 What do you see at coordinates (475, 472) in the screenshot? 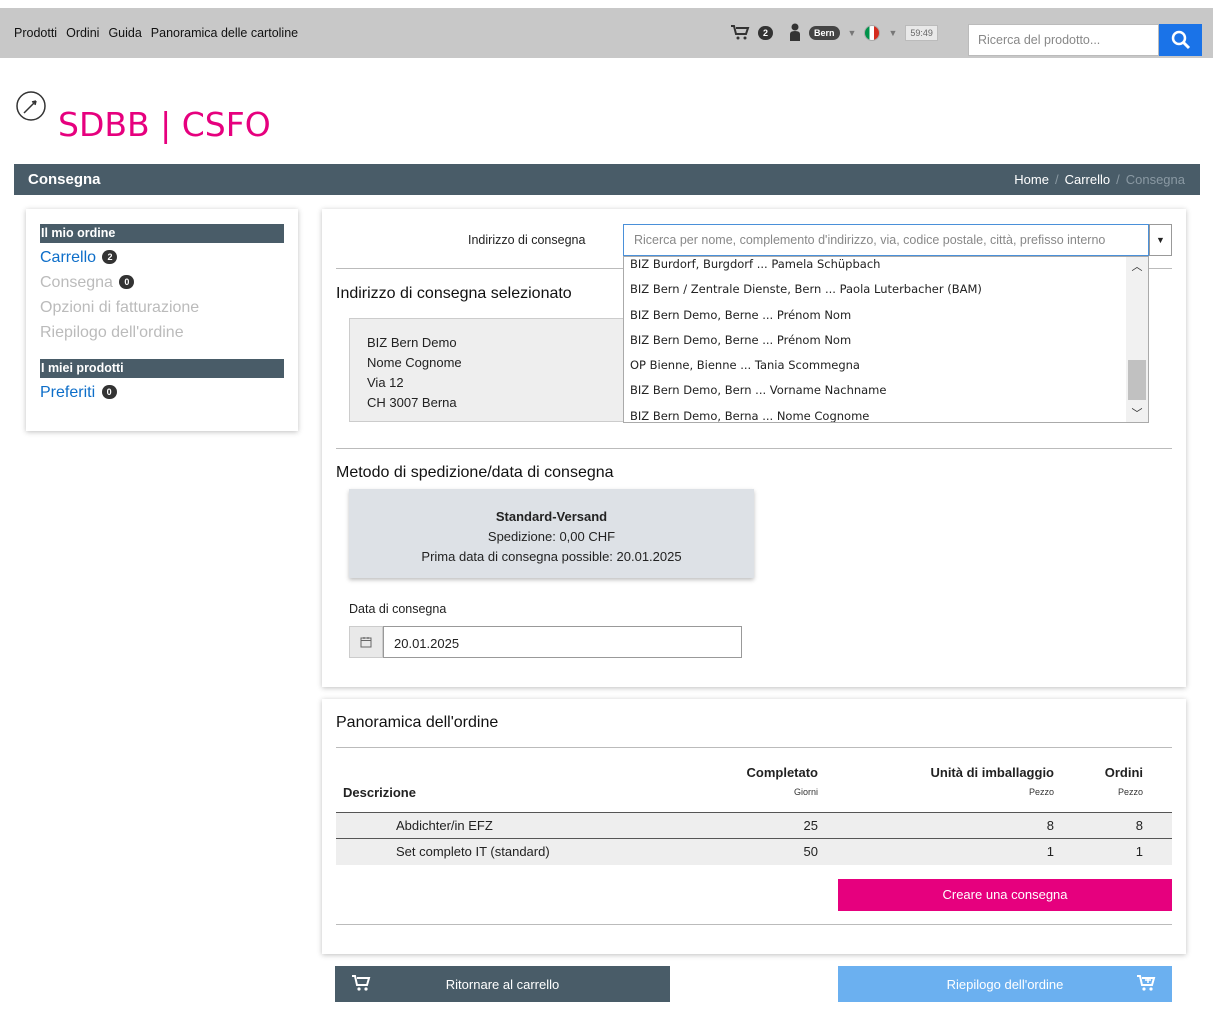
I see `shipping-title: Metodo di spedizione/data di consegna` at bounding box center [475, 472].